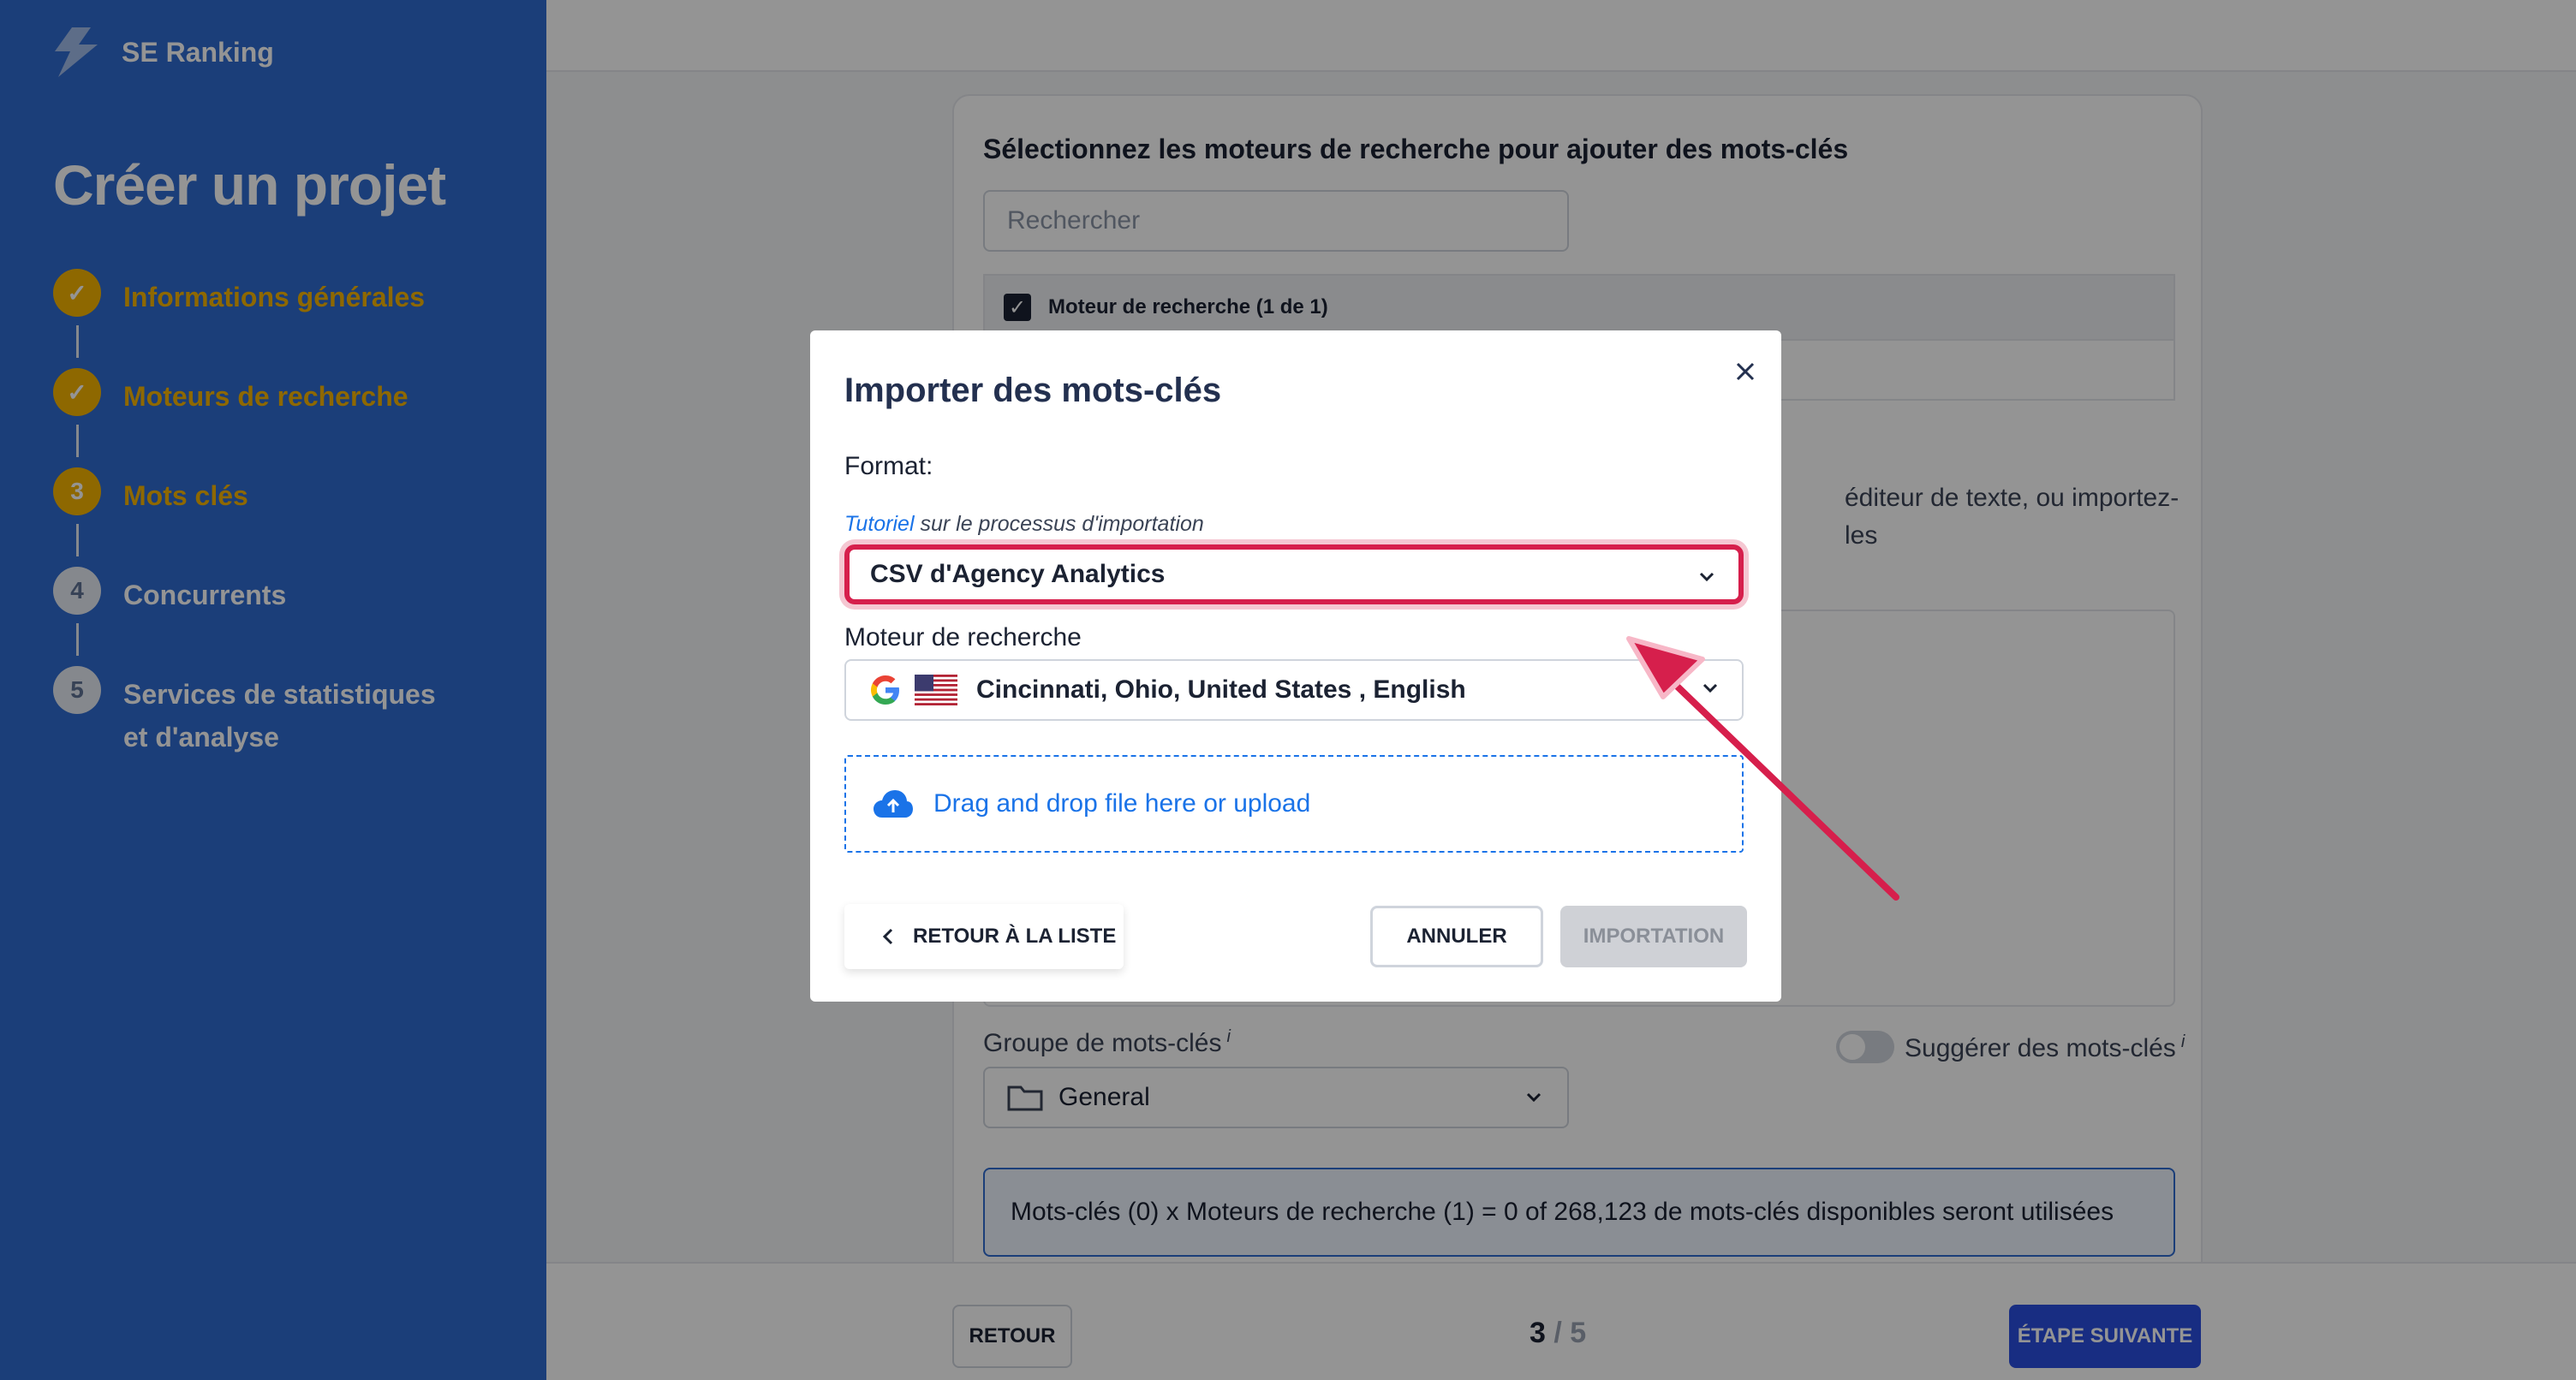  Describe the element at coordinates (963, 637) in the screenshot. I see `engine-label: Moteur de recherche` at that location.